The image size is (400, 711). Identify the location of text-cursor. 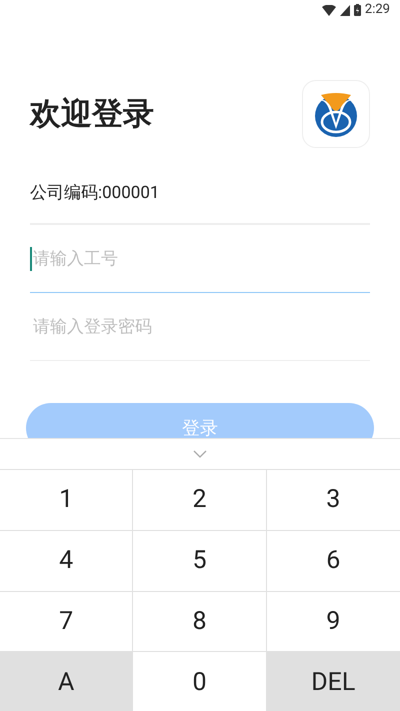
(31, 259).